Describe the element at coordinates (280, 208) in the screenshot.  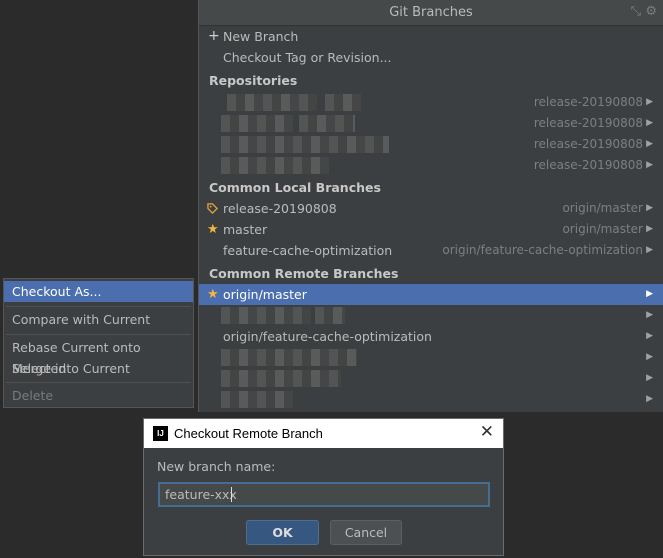
I see `local-branch-name: release-20190808` at that location.